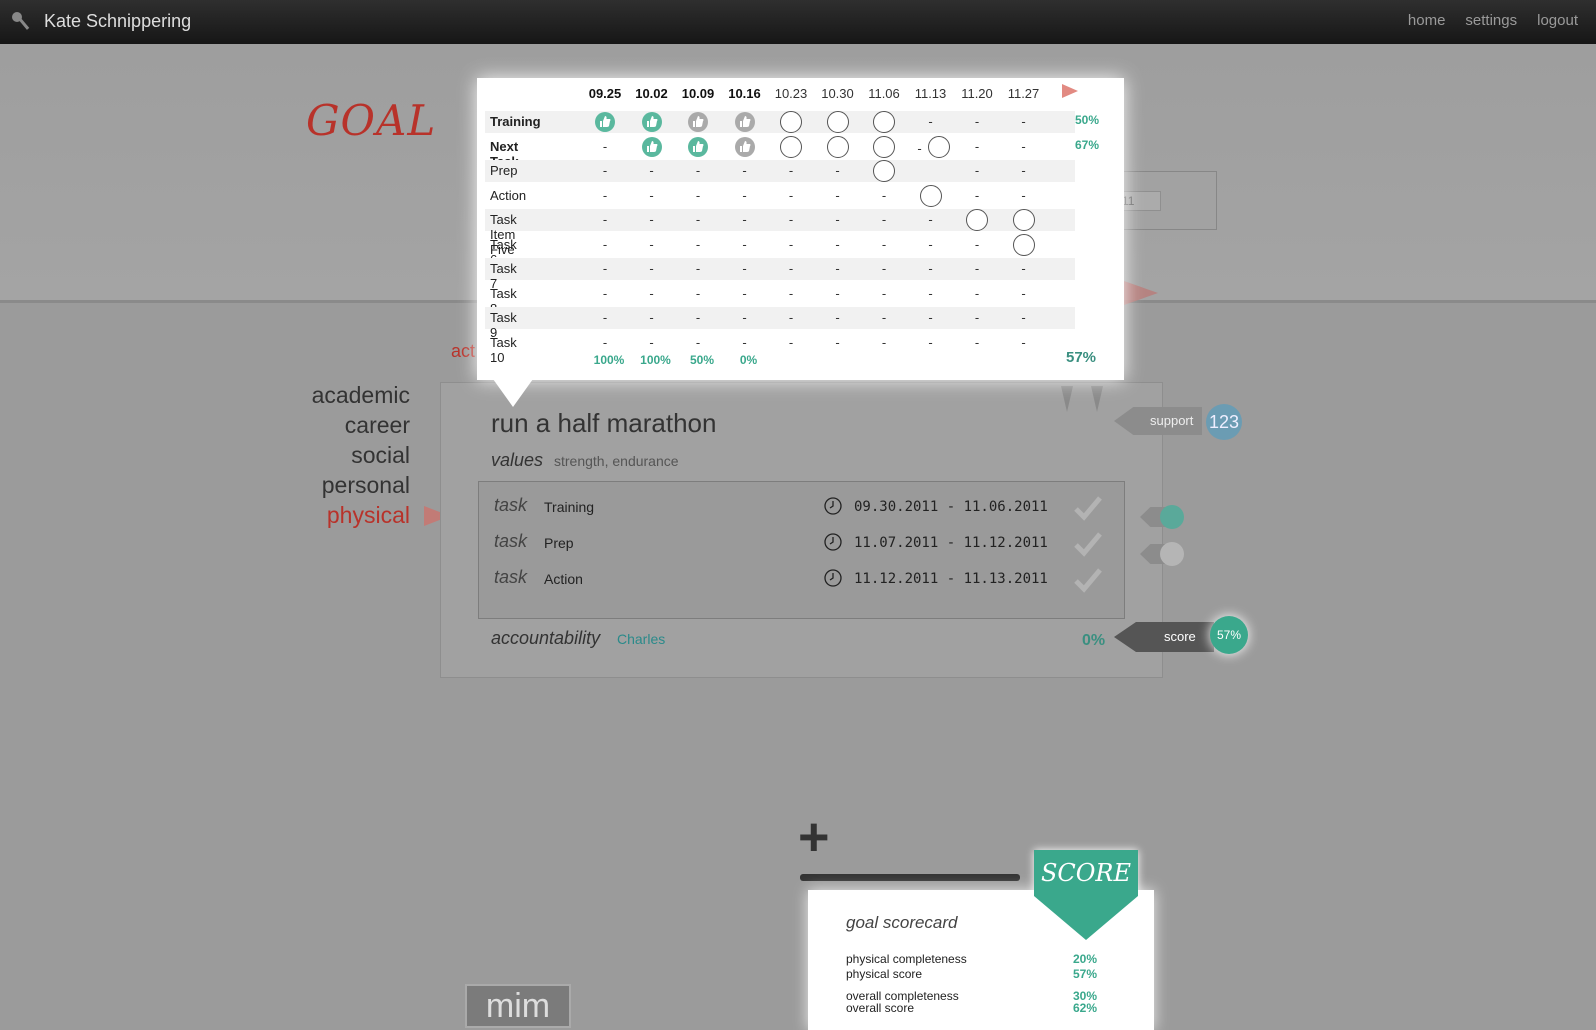 This screenshot has width=1596, height=1030. I want to click on active-section-label: act, so click(463, 351).